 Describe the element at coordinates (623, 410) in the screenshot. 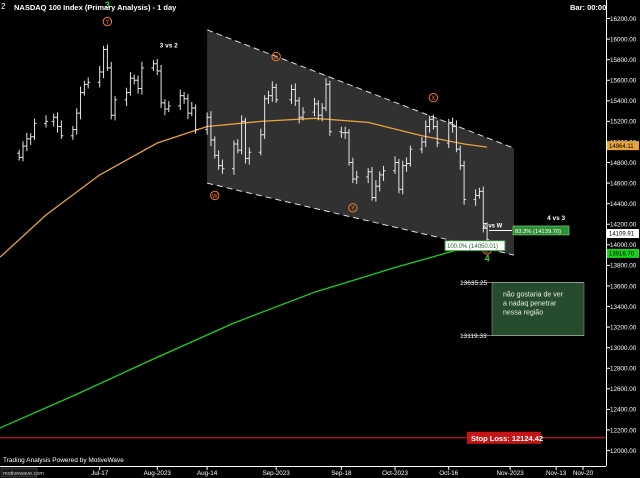

I see `y-tick-label: 12400.00` at that location.